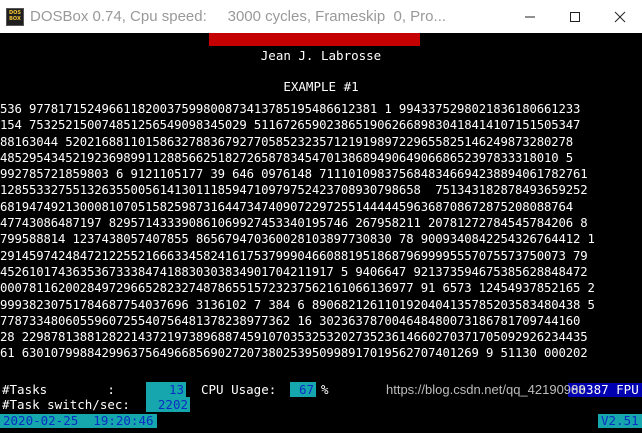 The image size is (642, 433). What do you see at coordinates (58, 389) in the screenshot?
I see `tasks-label: #Tasks :` at bounding box center [58, 389].